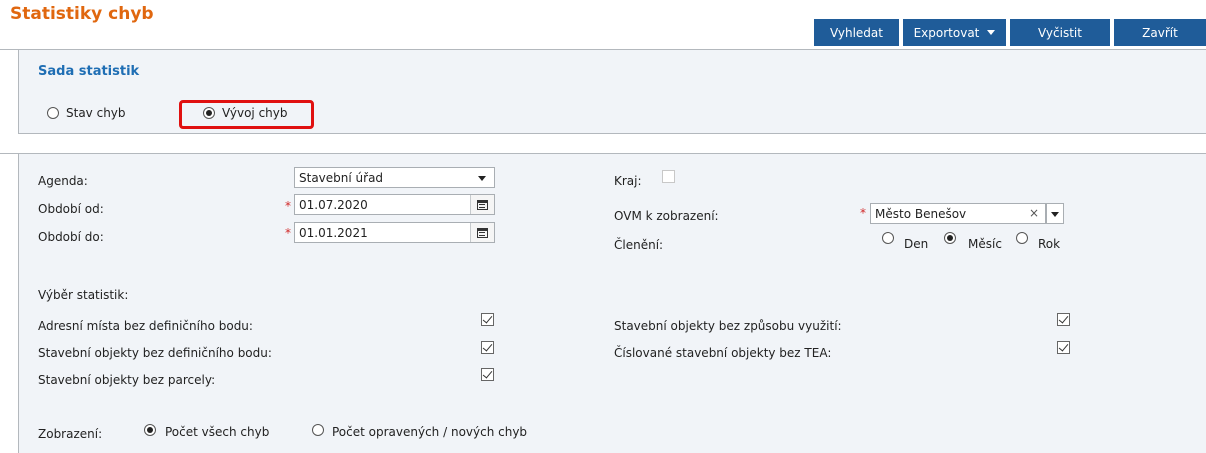 The width and height of the screenshot is (1206, 453). Describe the element at coordinates (333, 205) in the screenshot. I see `period-from-value: 01.07.2020` at that location.